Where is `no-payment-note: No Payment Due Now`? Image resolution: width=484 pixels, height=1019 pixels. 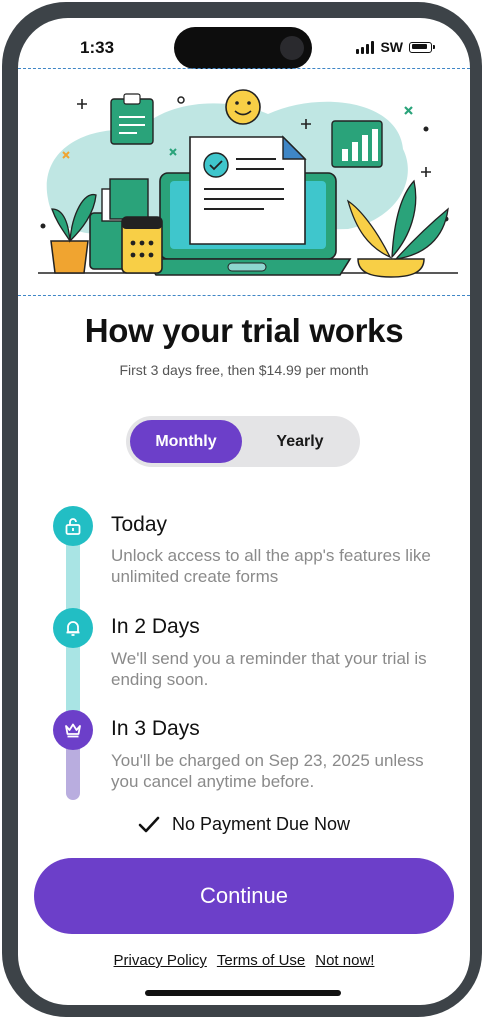
no-payment-note: No Payment Due Now is located at coordinates (244, 824).